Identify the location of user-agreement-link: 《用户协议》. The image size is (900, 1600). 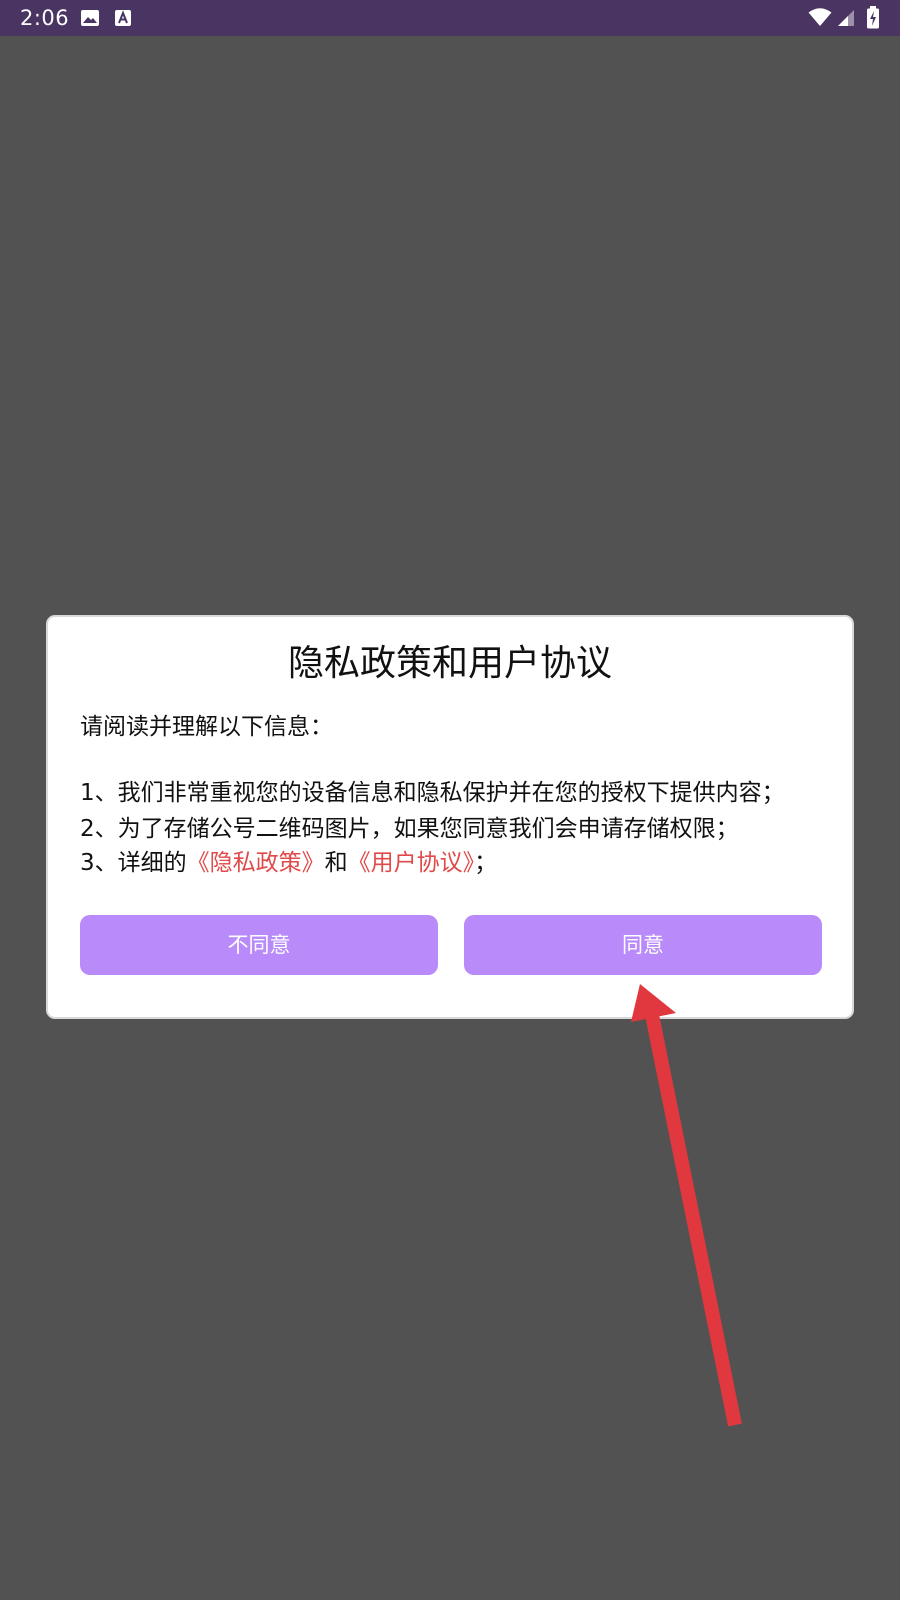
(411, 863).